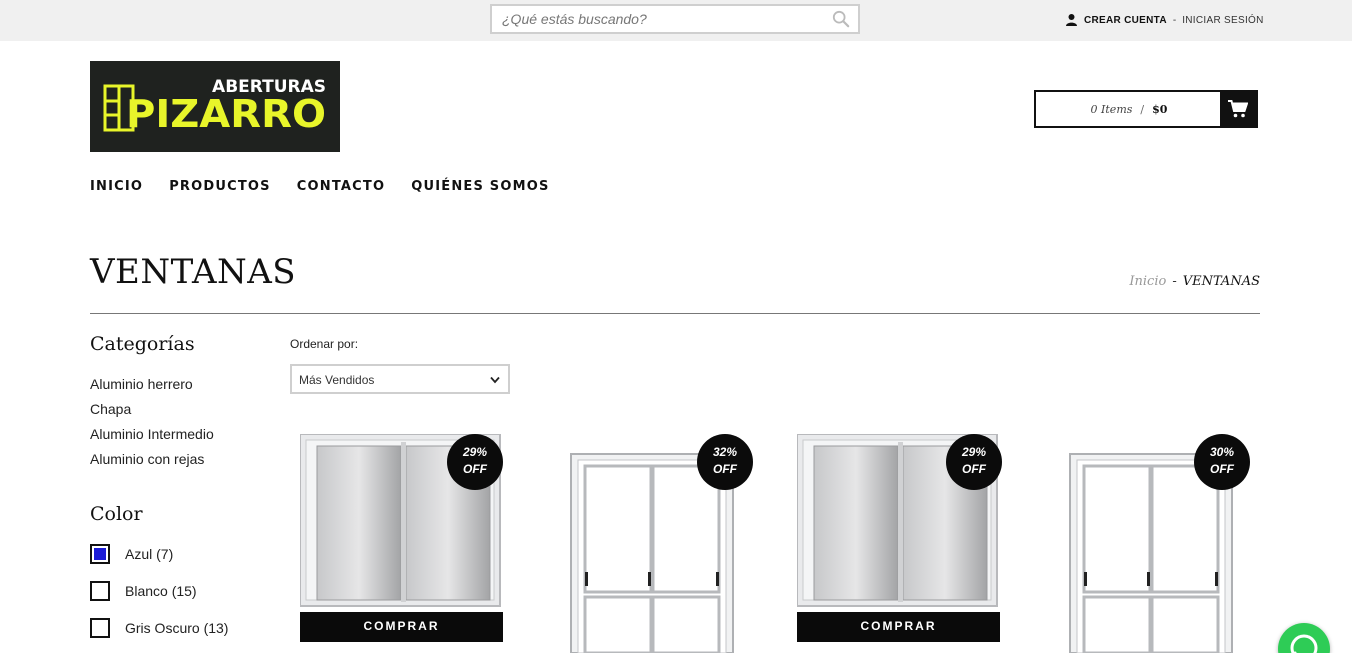  I want to click on category-aluminio-herrero: Aluminio herrero, so click(152, 388).